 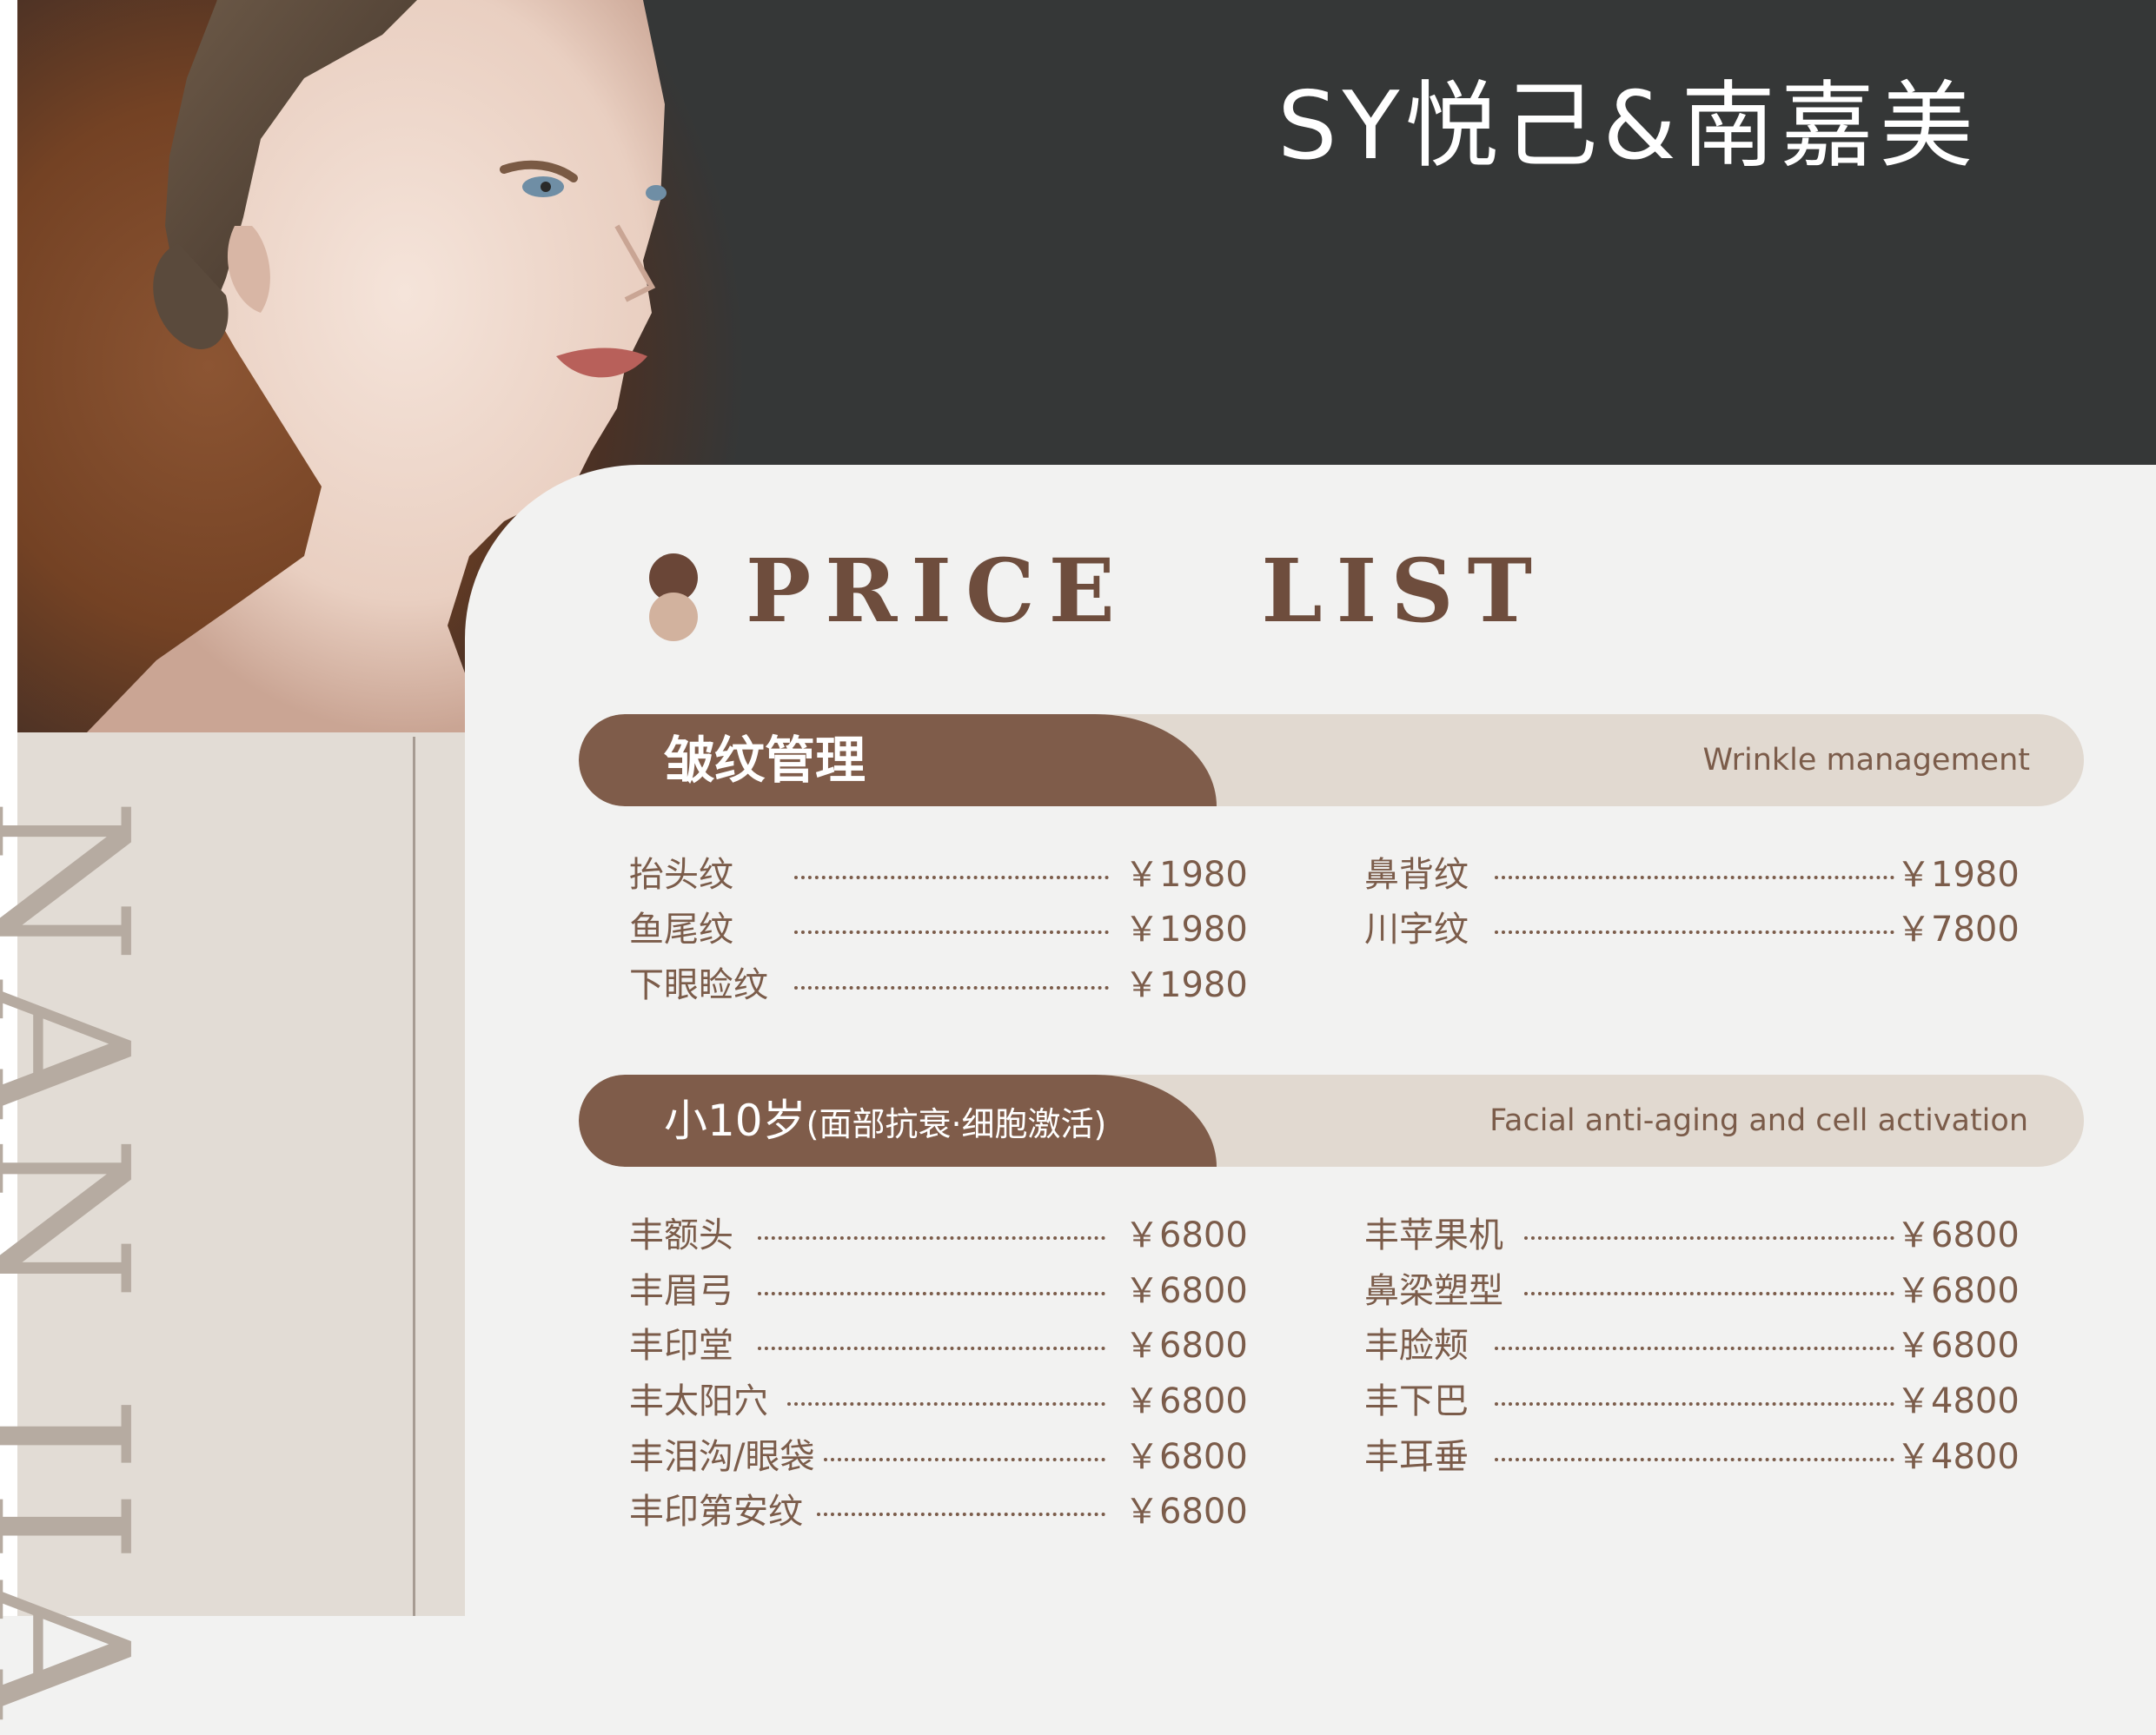 I want to click on item-name: 丰印堂, so click(x=681, y=1346).